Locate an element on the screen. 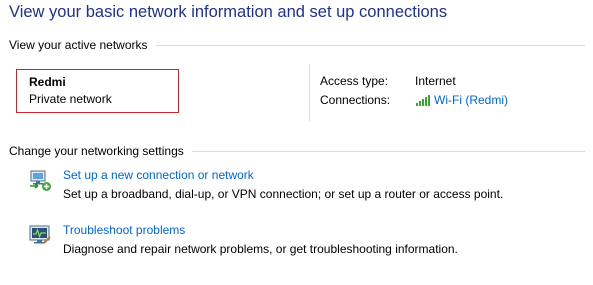 This screenshot has width=593, height=285. access-type-row: Access type: Internet is located at coordinates (388, 81).